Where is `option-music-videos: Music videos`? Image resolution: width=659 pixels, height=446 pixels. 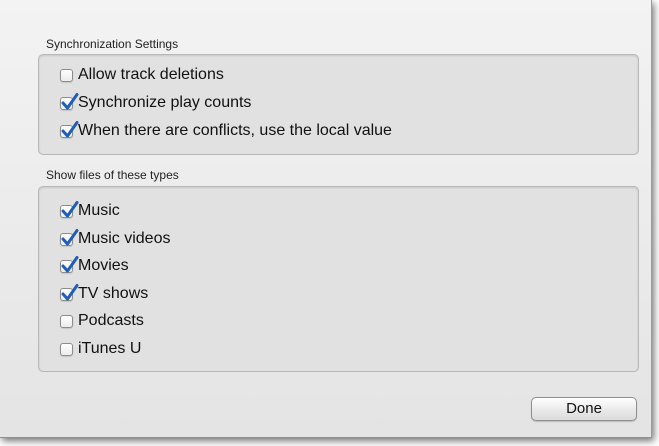 option-music-videos: Music videos is located at coordinates (115, 238).